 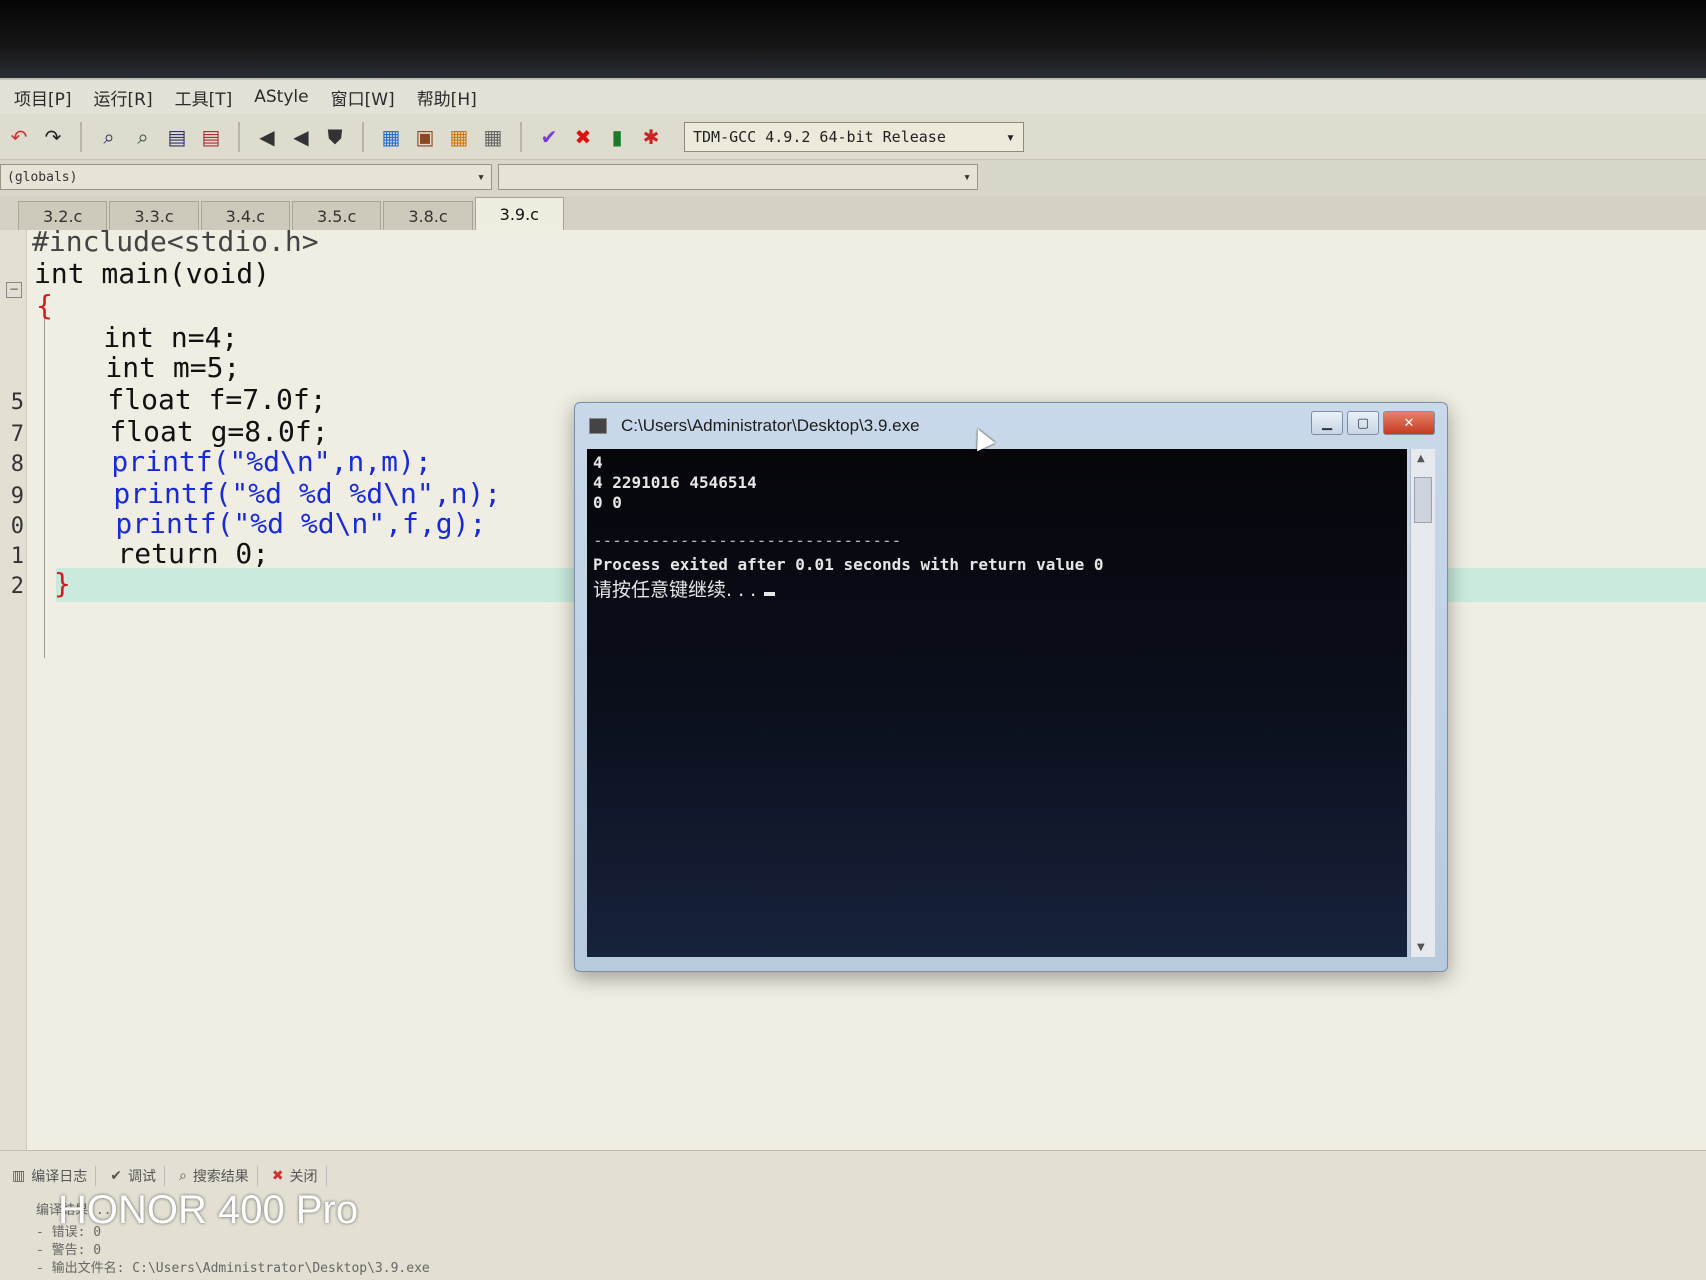 What do you see at coordinates (598, 462) in the screenshot?
I see `console-output-line: 4` at bounding box center [598, 462].